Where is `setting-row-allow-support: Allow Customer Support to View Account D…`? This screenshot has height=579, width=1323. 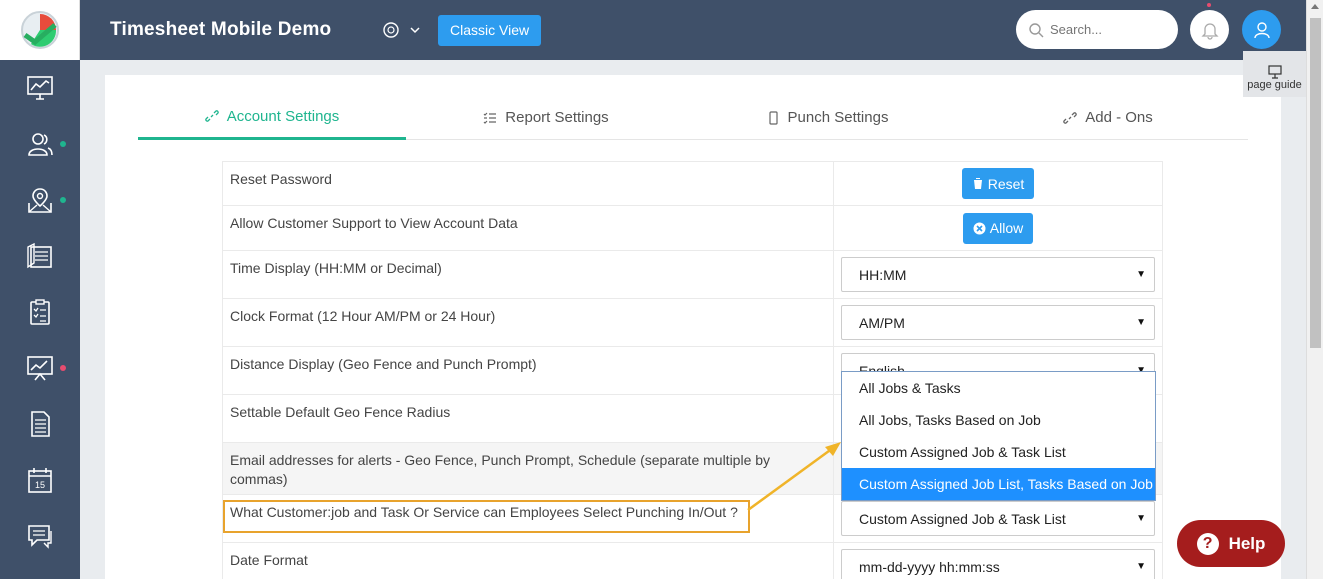
setting-row-allow-support: Allow Customer Support to View Account D… is located at coordinates (692, 228).